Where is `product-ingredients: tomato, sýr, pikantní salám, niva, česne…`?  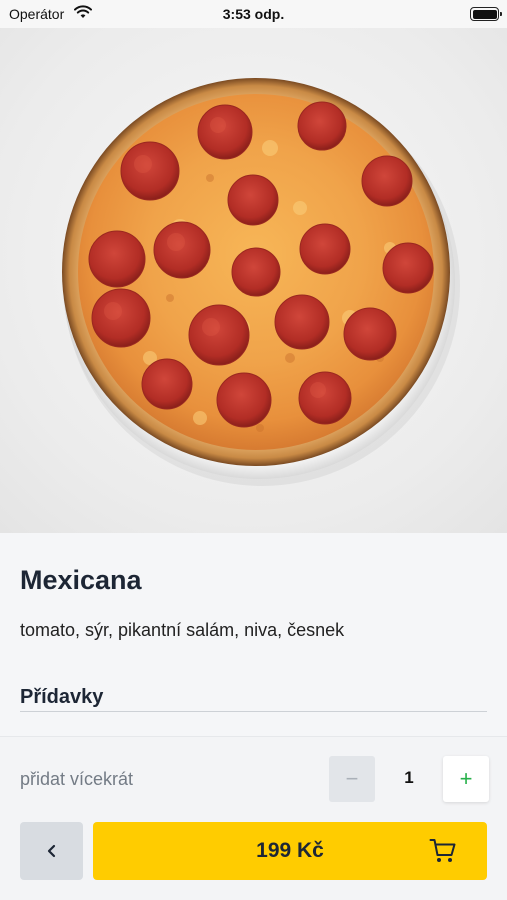 product-ingredients: tomato, sýr, pikantní salám, niva, česne… is located at coordinates (182, 630).